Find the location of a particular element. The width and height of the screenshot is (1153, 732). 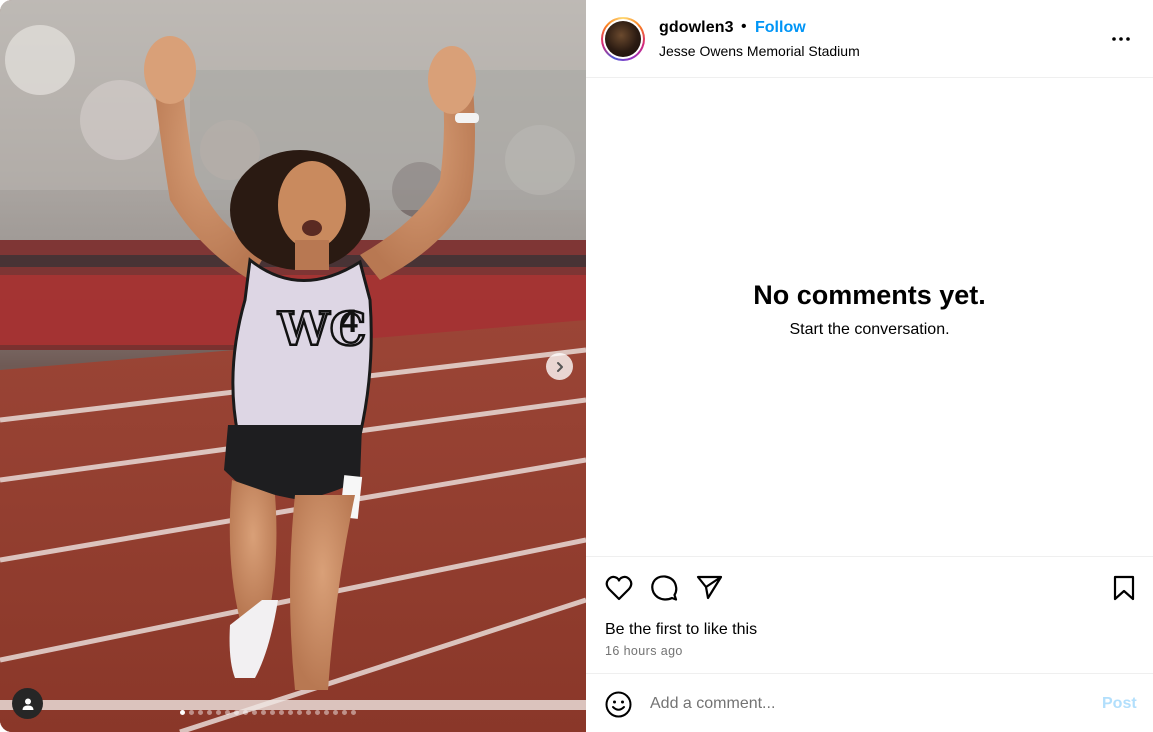

jersey-number: 4 is located at coordinates (349, 321).